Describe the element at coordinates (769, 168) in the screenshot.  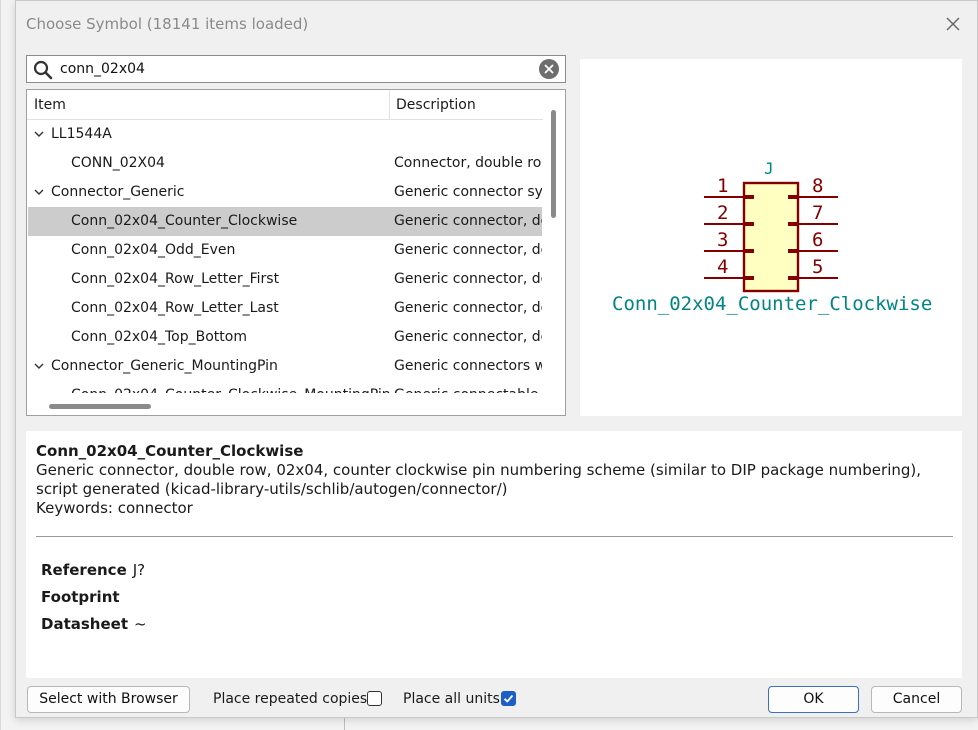
I see `symbol-reference-label: J` at that location.